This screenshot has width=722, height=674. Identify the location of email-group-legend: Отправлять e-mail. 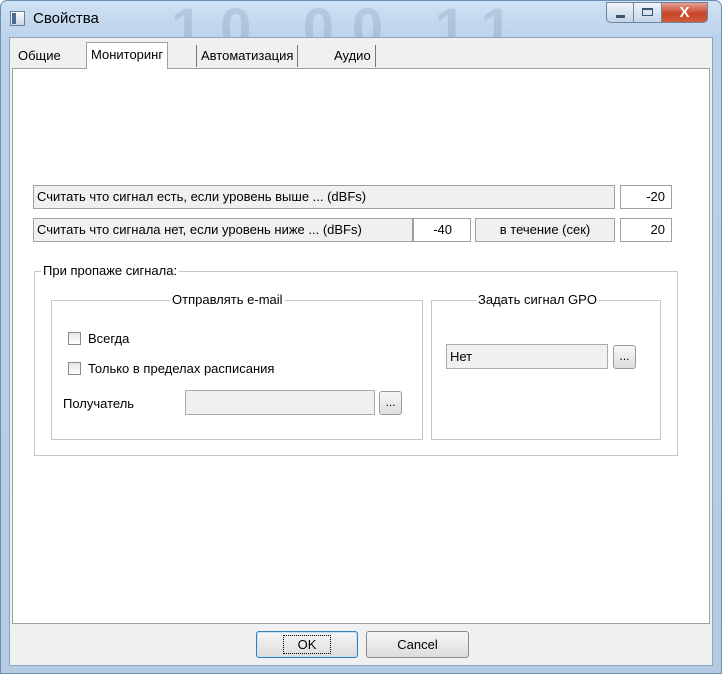
(227, 300).